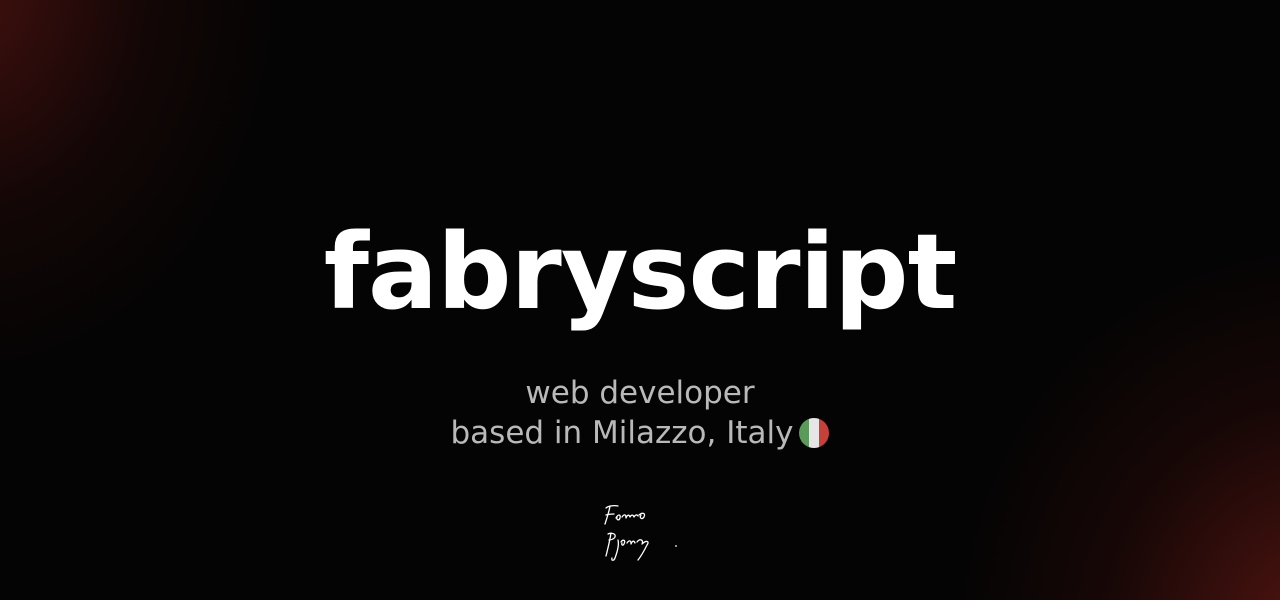  I want to click on signature-icon, so click(642, 533).